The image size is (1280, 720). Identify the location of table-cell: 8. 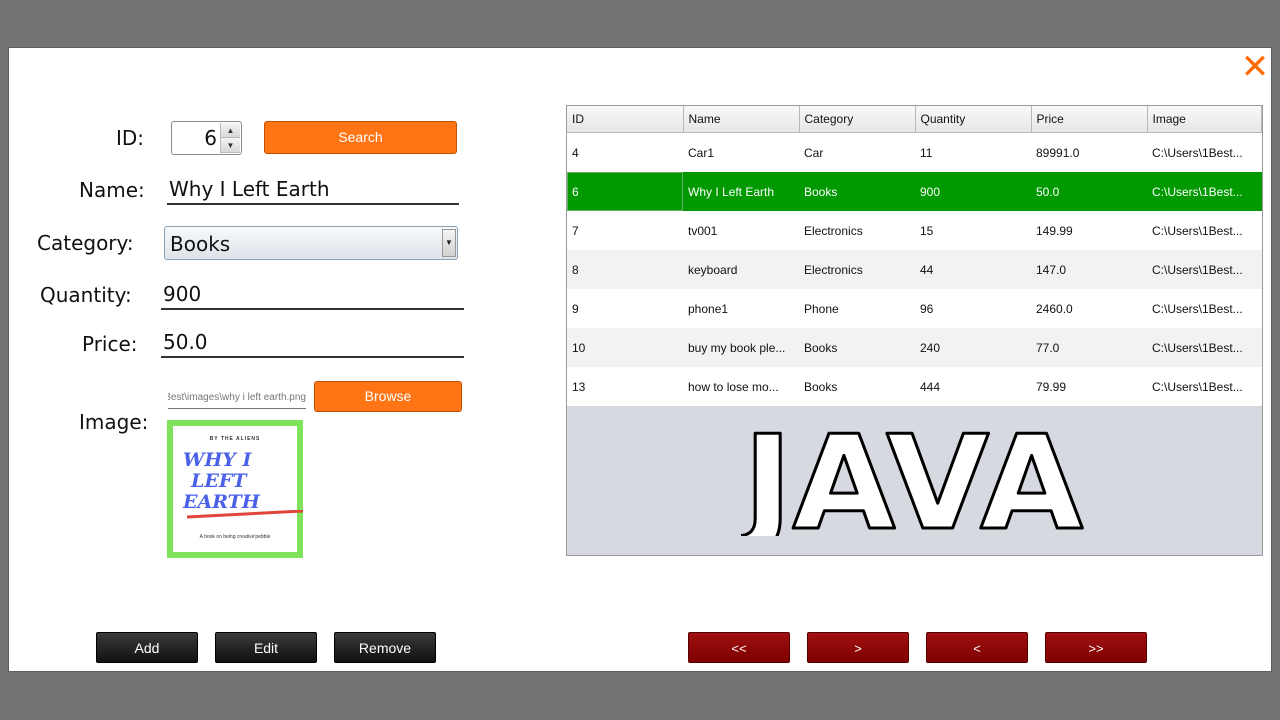
(625, 269).